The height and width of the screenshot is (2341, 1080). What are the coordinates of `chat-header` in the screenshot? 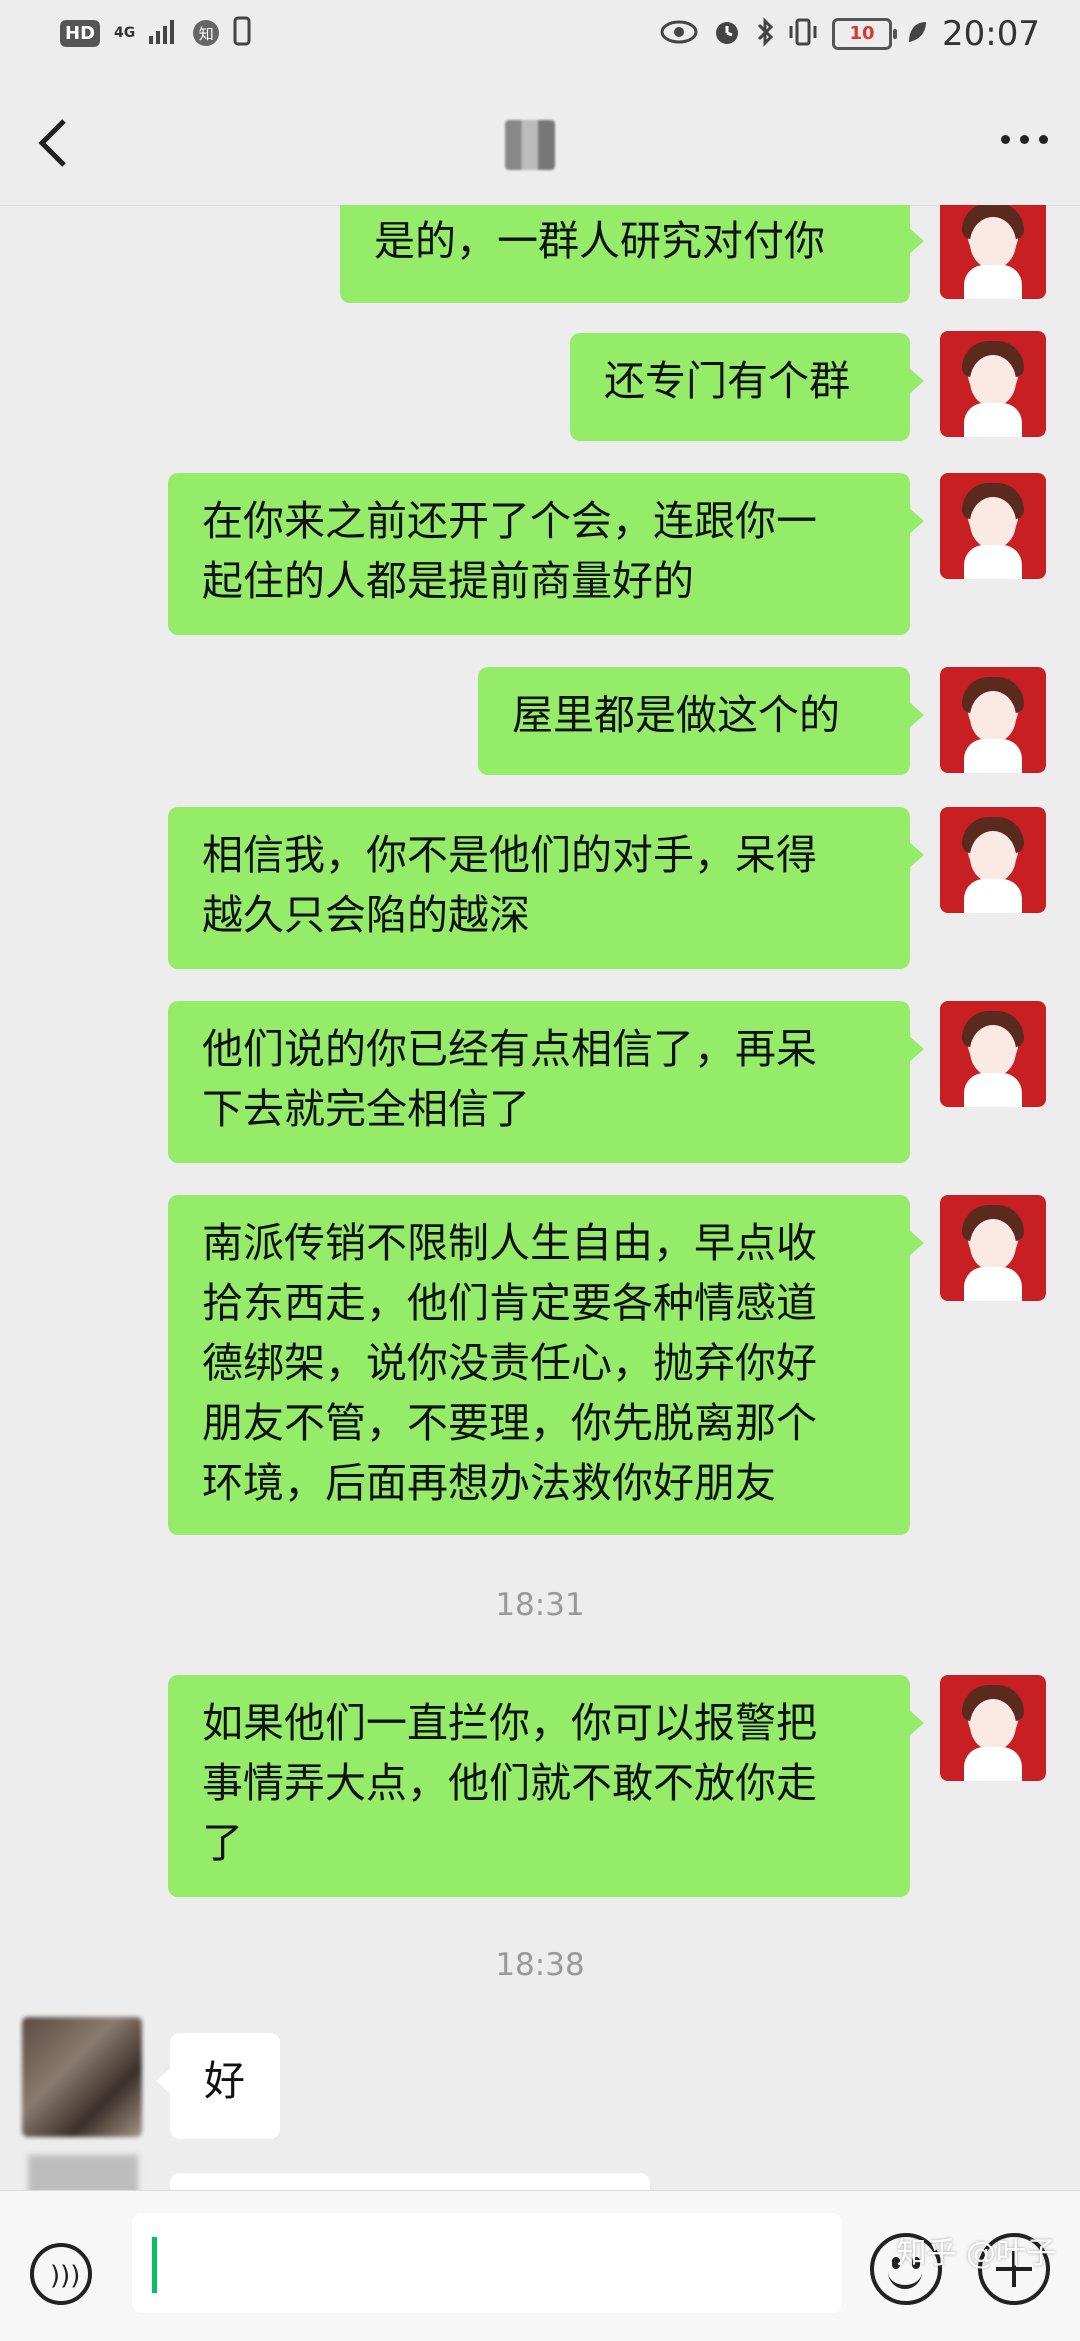 It's located at (540, 140).